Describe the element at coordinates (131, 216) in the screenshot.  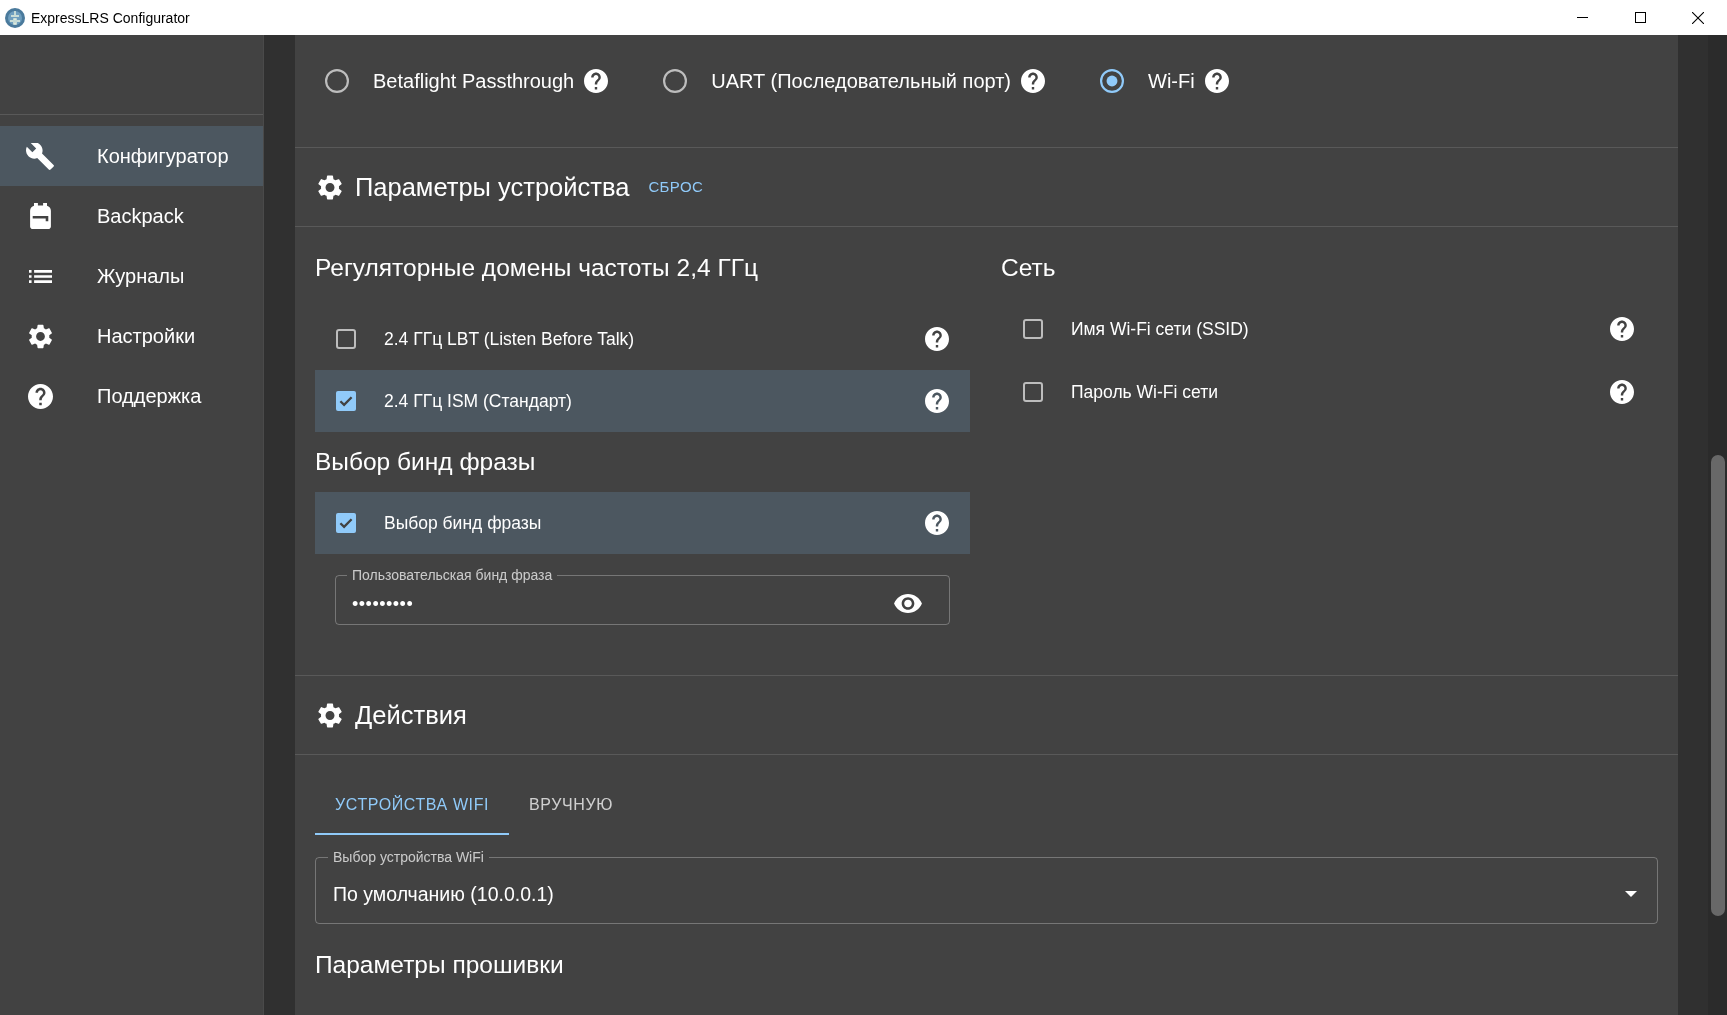
I see `sidebar-item: Backpack` at that location.